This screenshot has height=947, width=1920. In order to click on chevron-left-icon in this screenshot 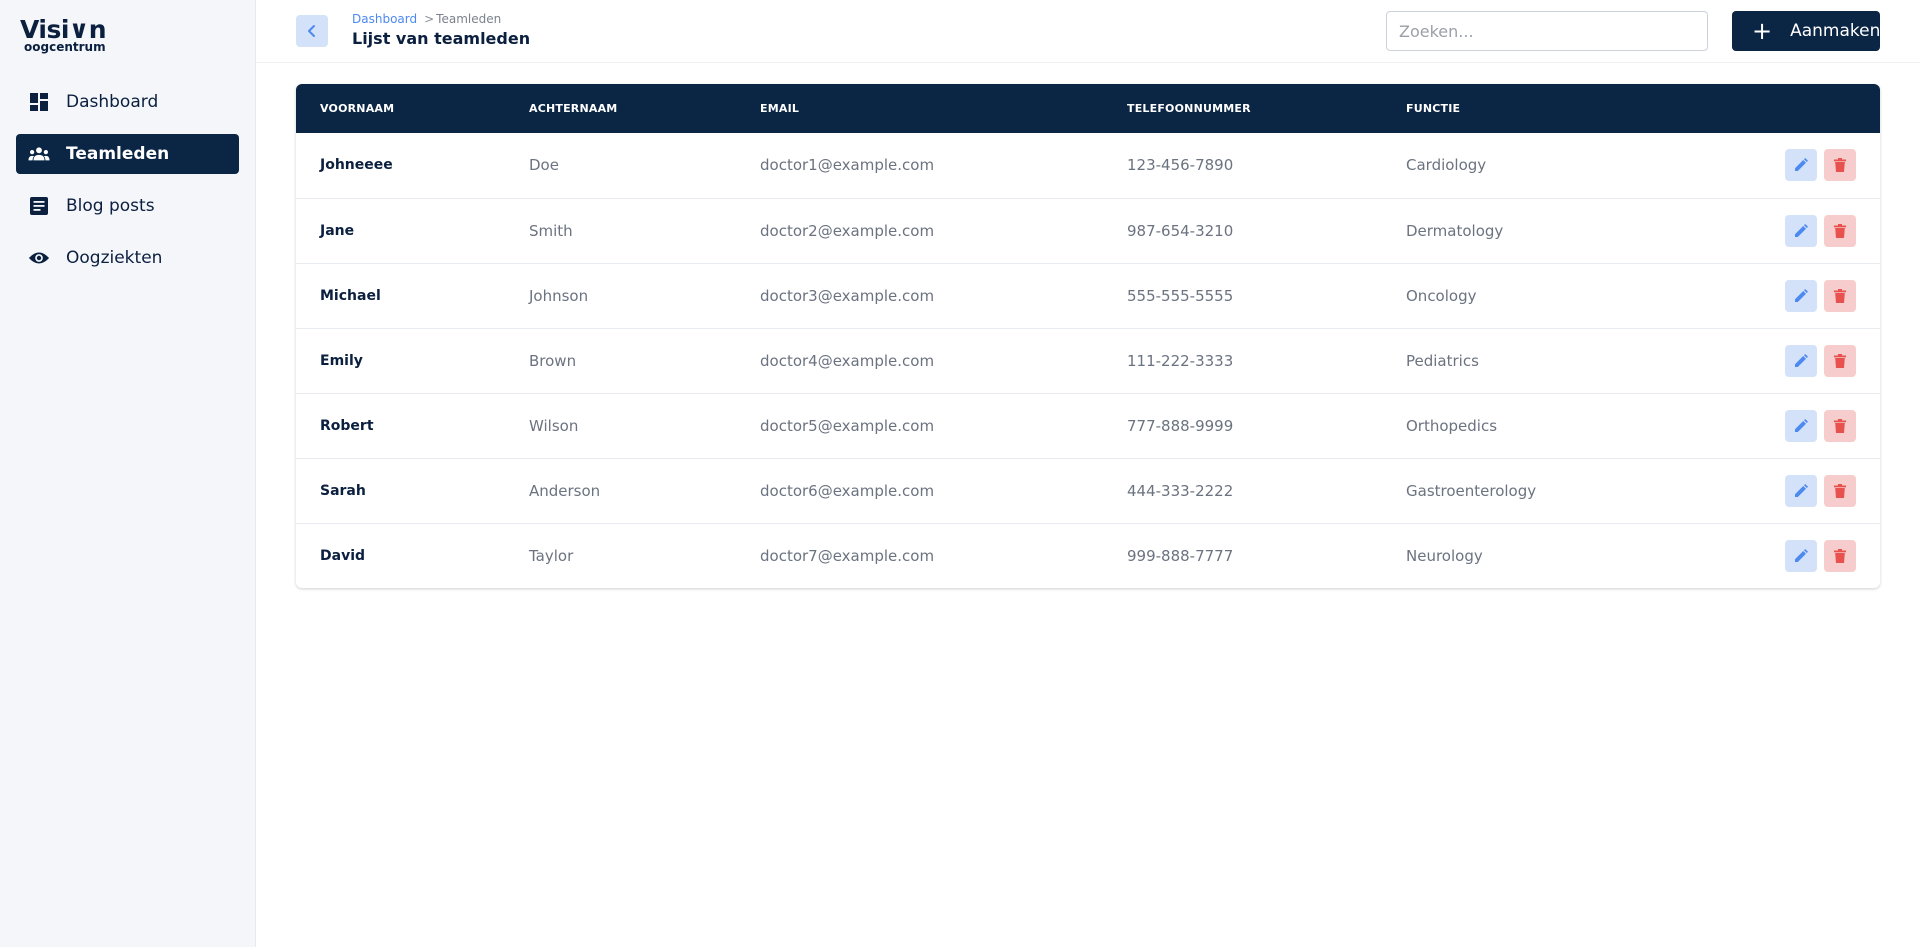, I will do `click(311, 31)`.